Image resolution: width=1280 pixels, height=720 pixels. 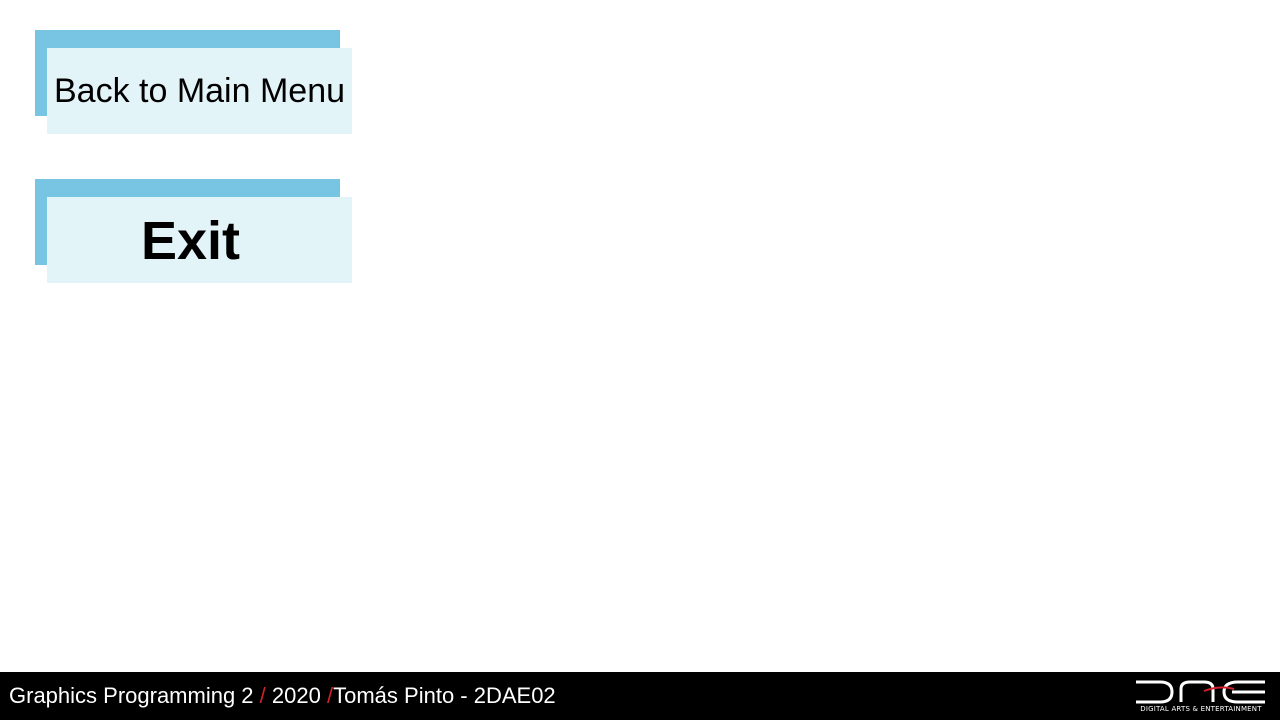 I want to click on course-name: Graphics Programming 2, so click(x=131, y=695).